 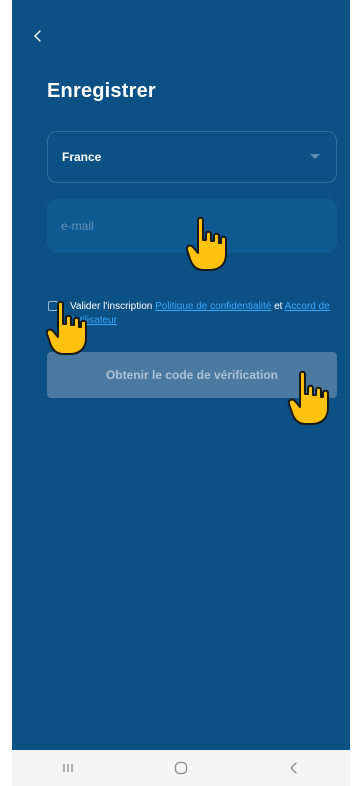 What do you see at coordinates (315, 156) in the screenshot?
I see `caret-down-icon` at bounding box center [315, 156].